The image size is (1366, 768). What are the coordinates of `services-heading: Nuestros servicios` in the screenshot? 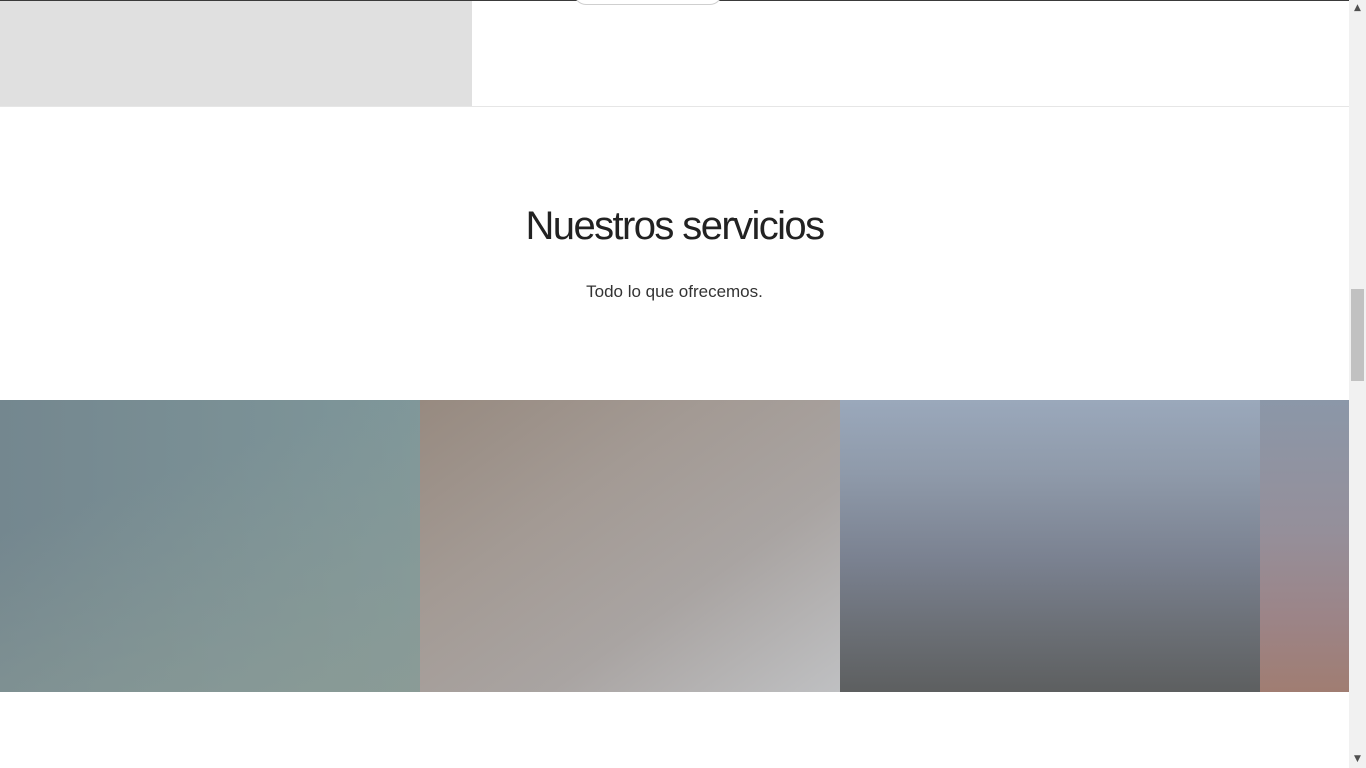 It's located at (675, 226).